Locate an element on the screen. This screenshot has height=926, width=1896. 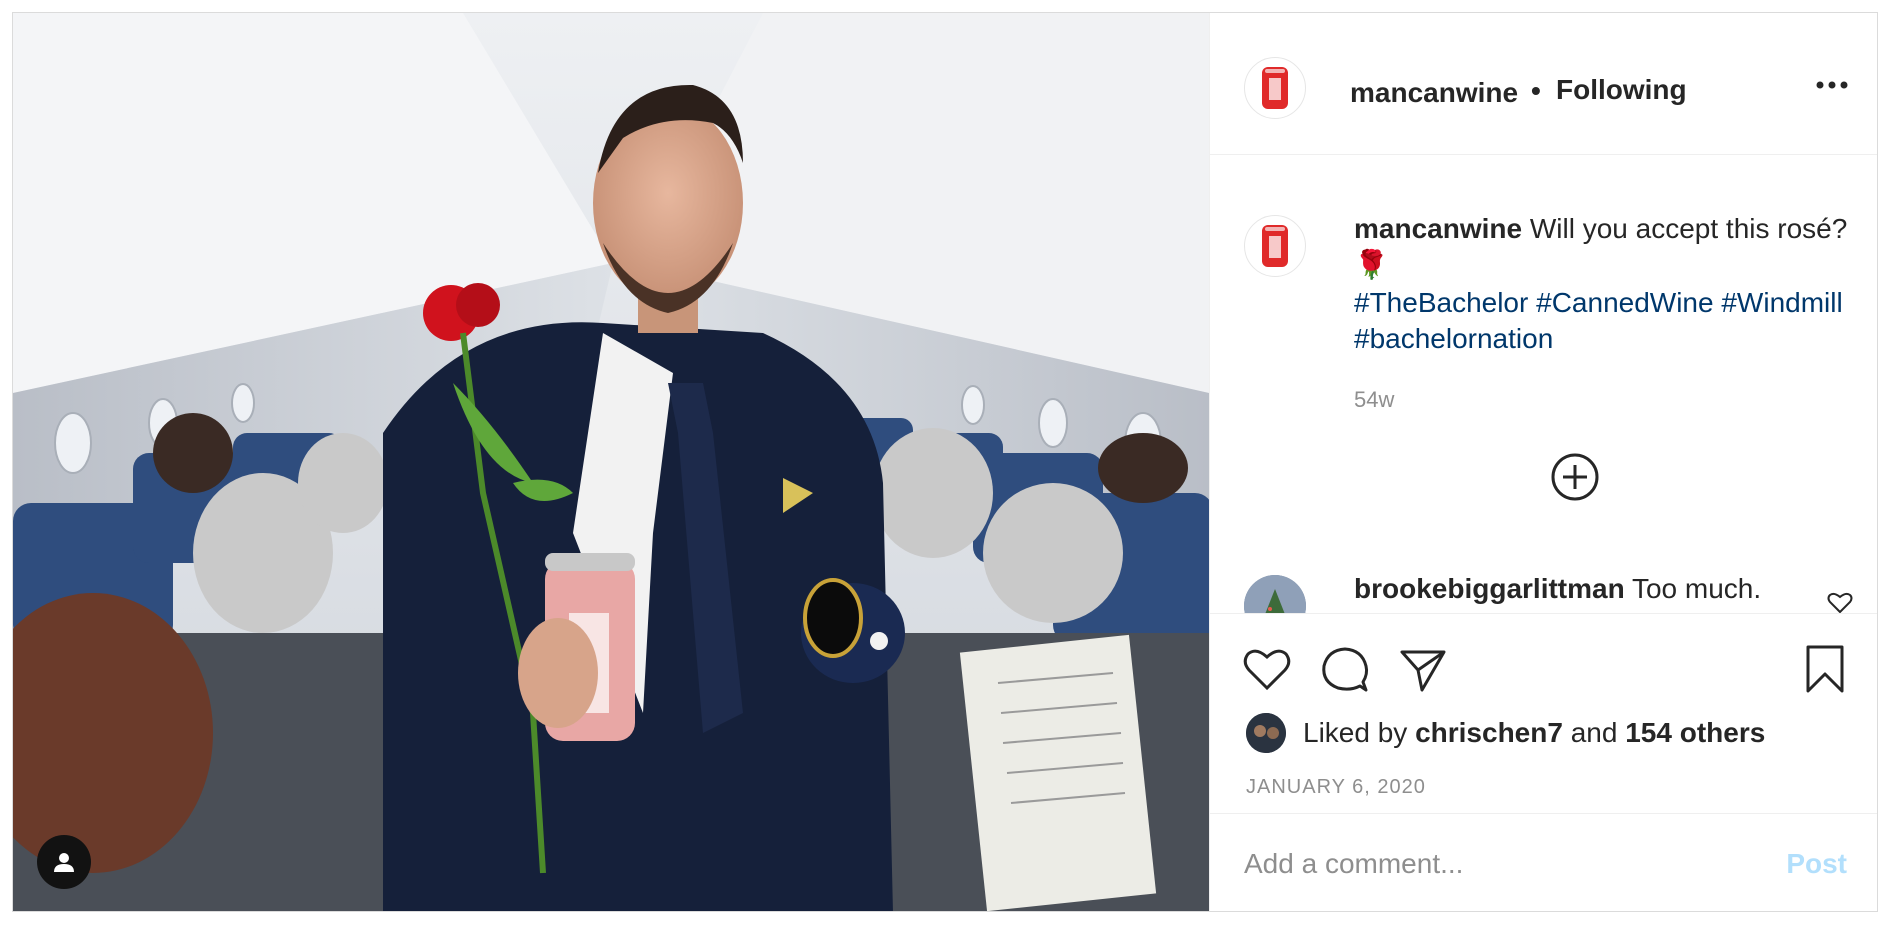
comment-username: brookebiggarlittman is located at coordinates (1489, 588).